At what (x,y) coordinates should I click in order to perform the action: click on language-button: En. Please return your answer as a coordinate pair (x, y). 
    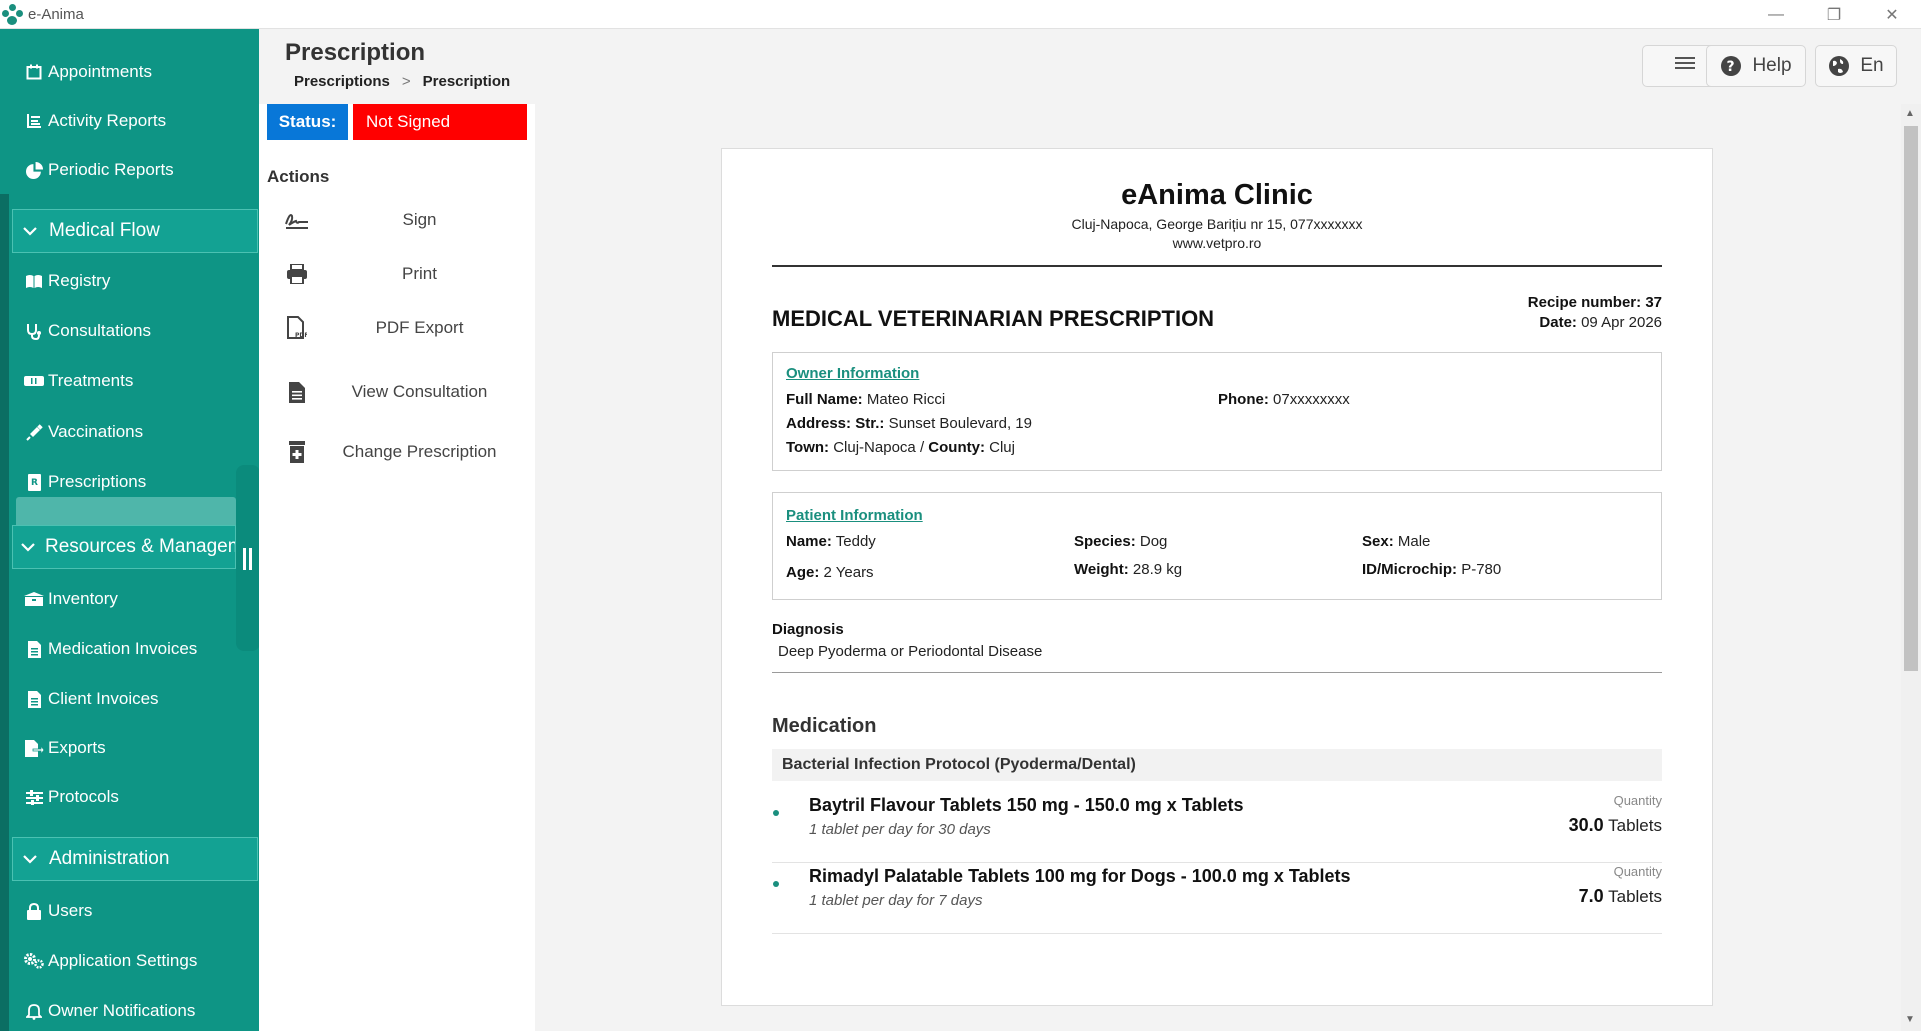
    Looking at the image, I should click on (1856, 66).